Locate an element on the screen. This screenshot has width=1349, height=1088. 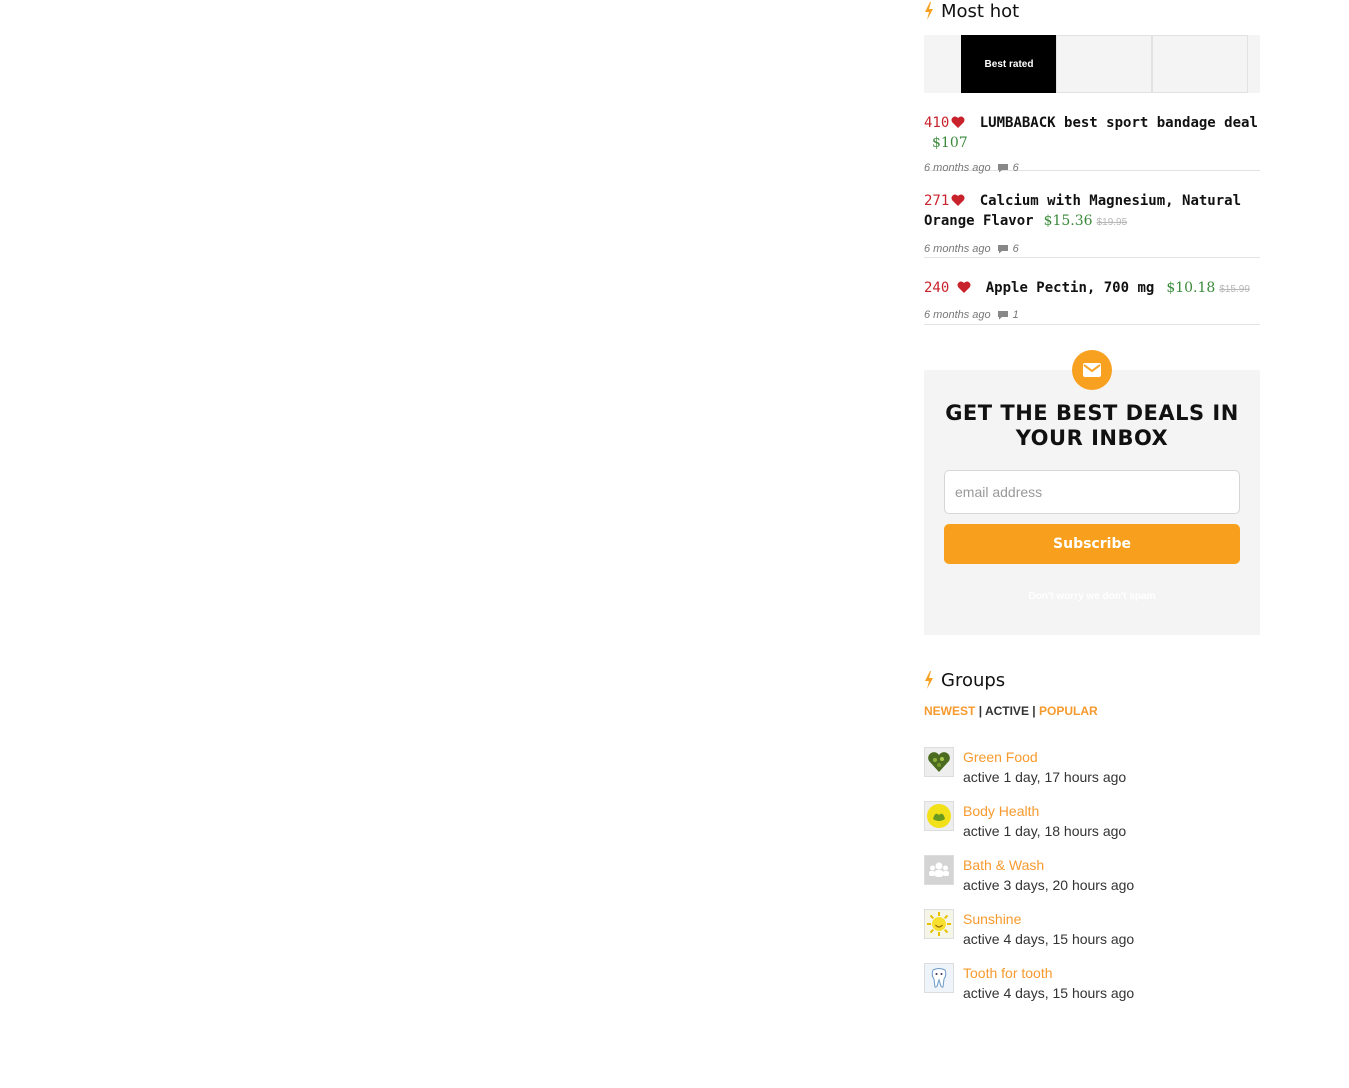
filter-popular: POPULAR is located at coordinates (1068, 711).